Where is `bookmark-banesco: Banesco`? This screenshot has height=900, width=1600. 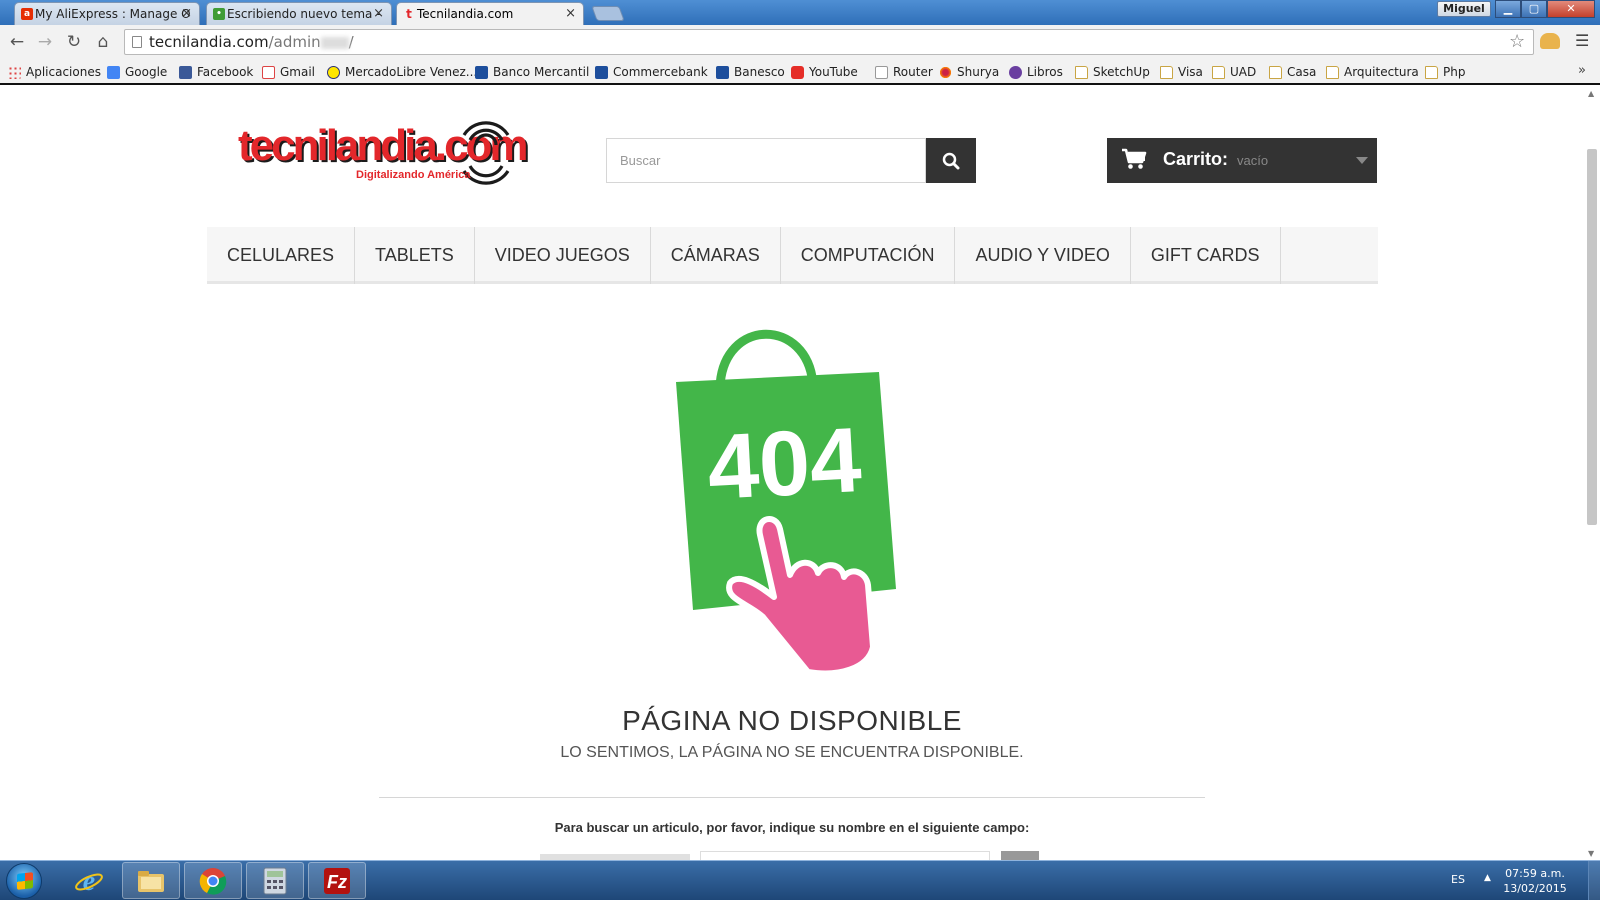 bookmark-banesco: Banesco is located at coordinates (750, 72).